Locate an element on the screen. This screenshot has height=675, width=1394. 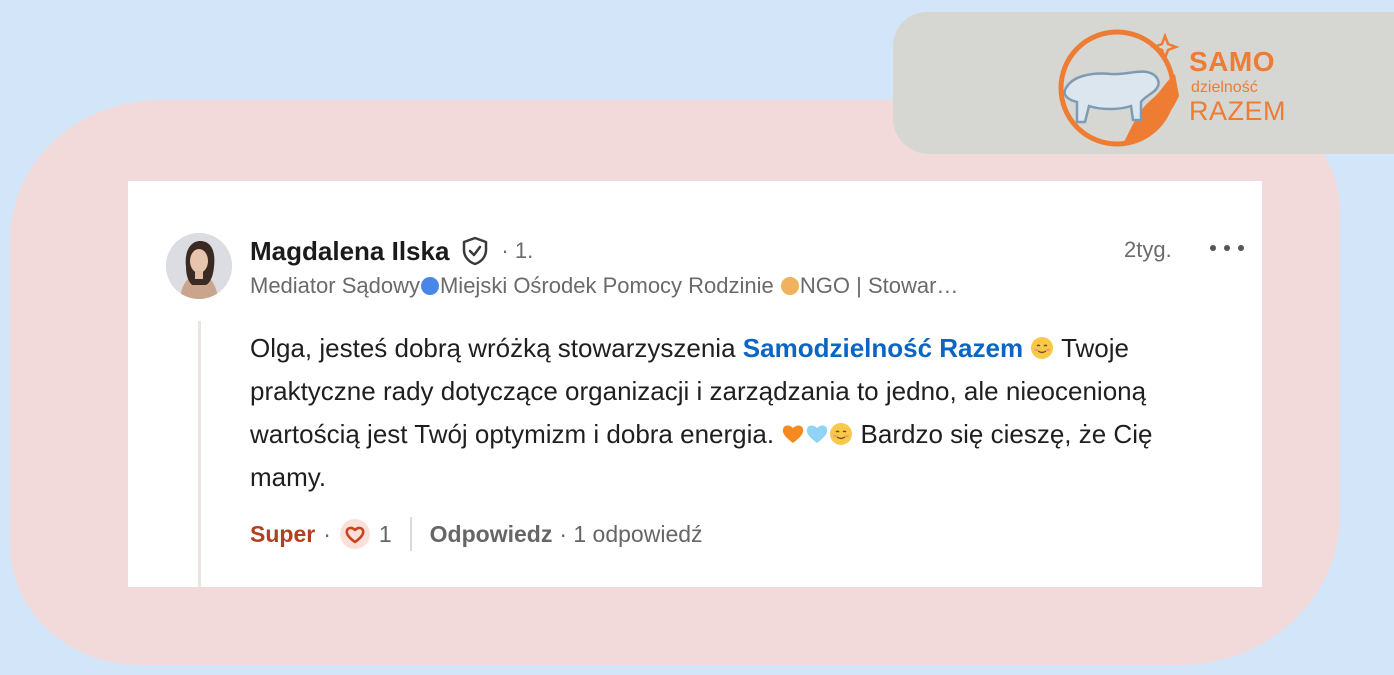
logo-card: SAMO dzielność RAZEM is located at coordinates (1143, 83).